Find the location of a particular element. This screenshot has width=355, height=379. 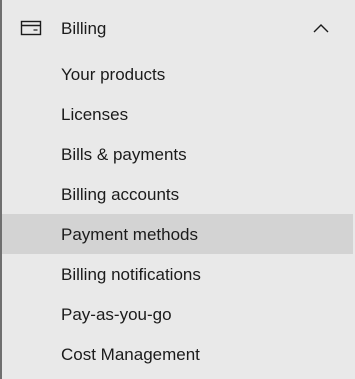

nav-item-label: Payment methods is located at coordinates (130, 234).